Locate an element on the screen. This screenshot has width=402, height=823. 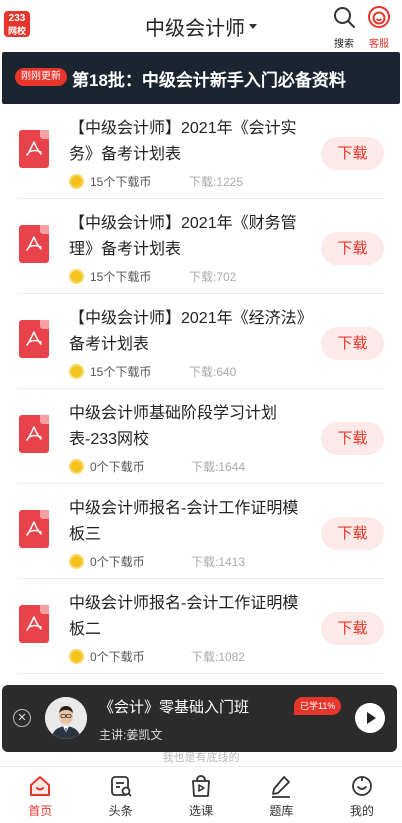
close-icon: ✕ is located at coordinates (22, 718).